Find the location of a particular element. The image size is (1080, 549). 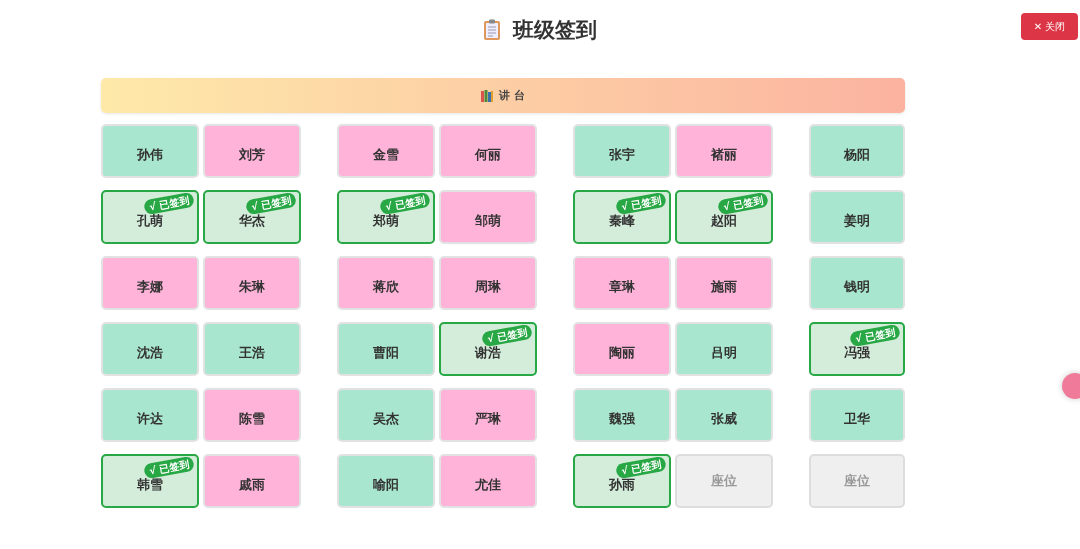

student-seat: 章琳 is located at coordinates (622, 283).